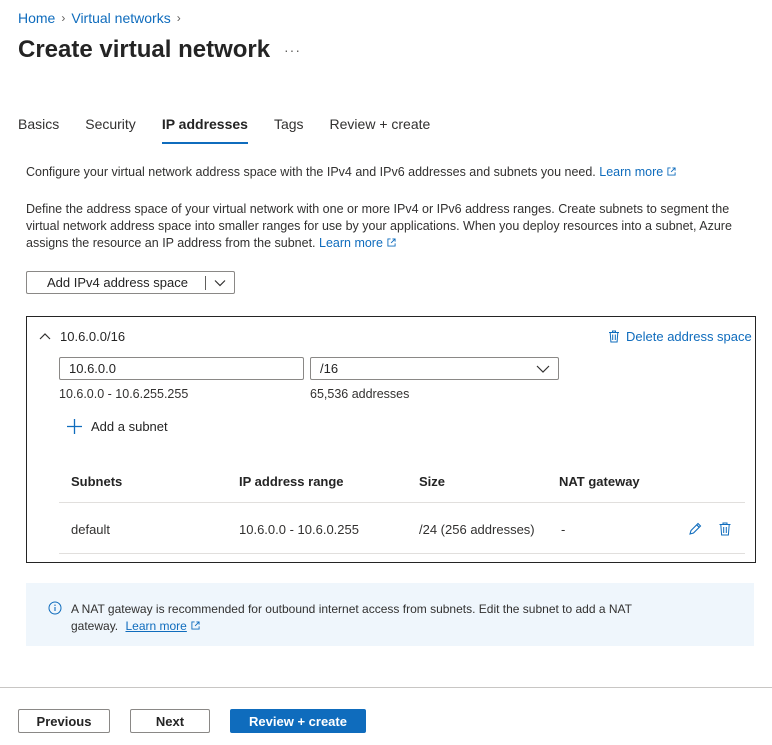  What do you see at coordinates (689, 336) in the screenshot?
I see `delete-address-space-label: Delete address space` at bounding box center [689, 336].